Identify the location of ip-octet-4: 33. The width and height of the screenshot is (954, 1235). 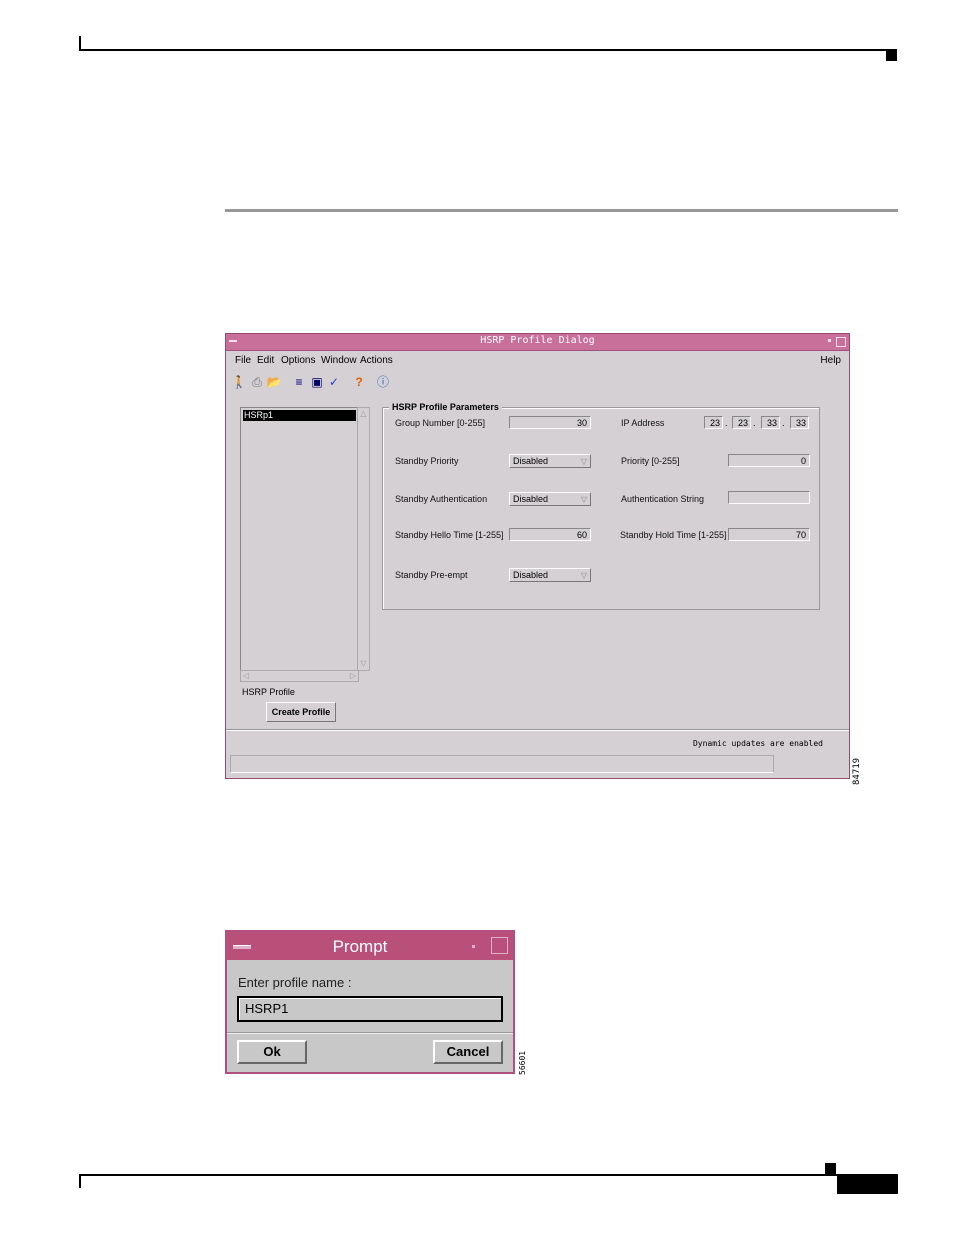
(799, 422).